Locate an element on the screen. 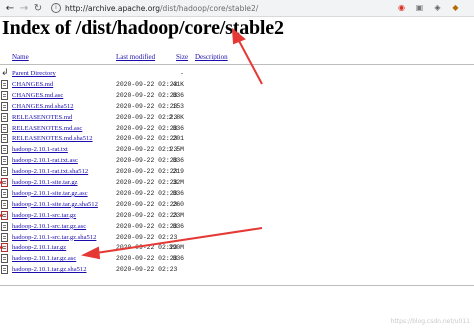 The image size is (474, 328). watermark: https://blog.csdn.net/u011 is located at coordinates (430, 321).